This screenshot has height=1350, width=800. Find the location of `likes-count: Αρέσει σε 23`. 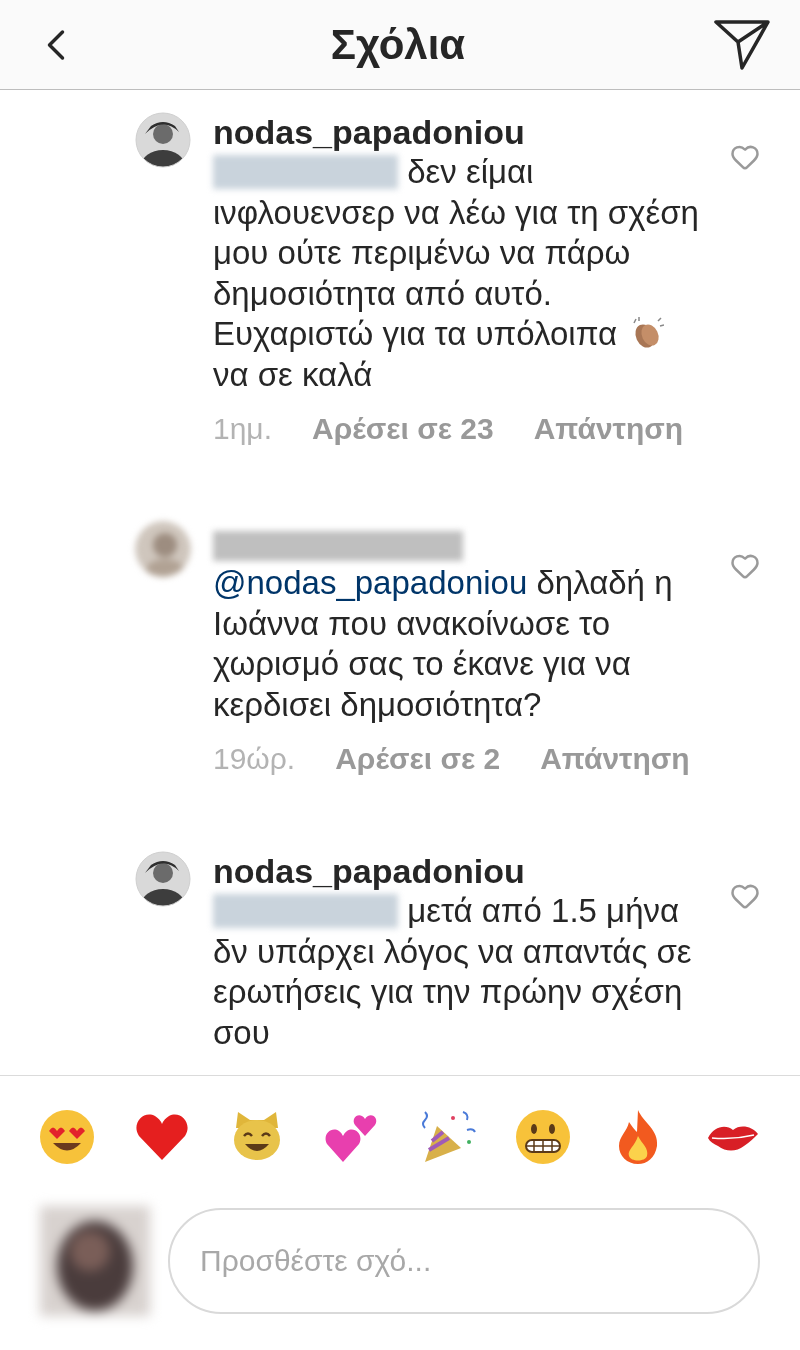

likes-count: Αρέσει σε 23 is located at coordinates (403, 429).